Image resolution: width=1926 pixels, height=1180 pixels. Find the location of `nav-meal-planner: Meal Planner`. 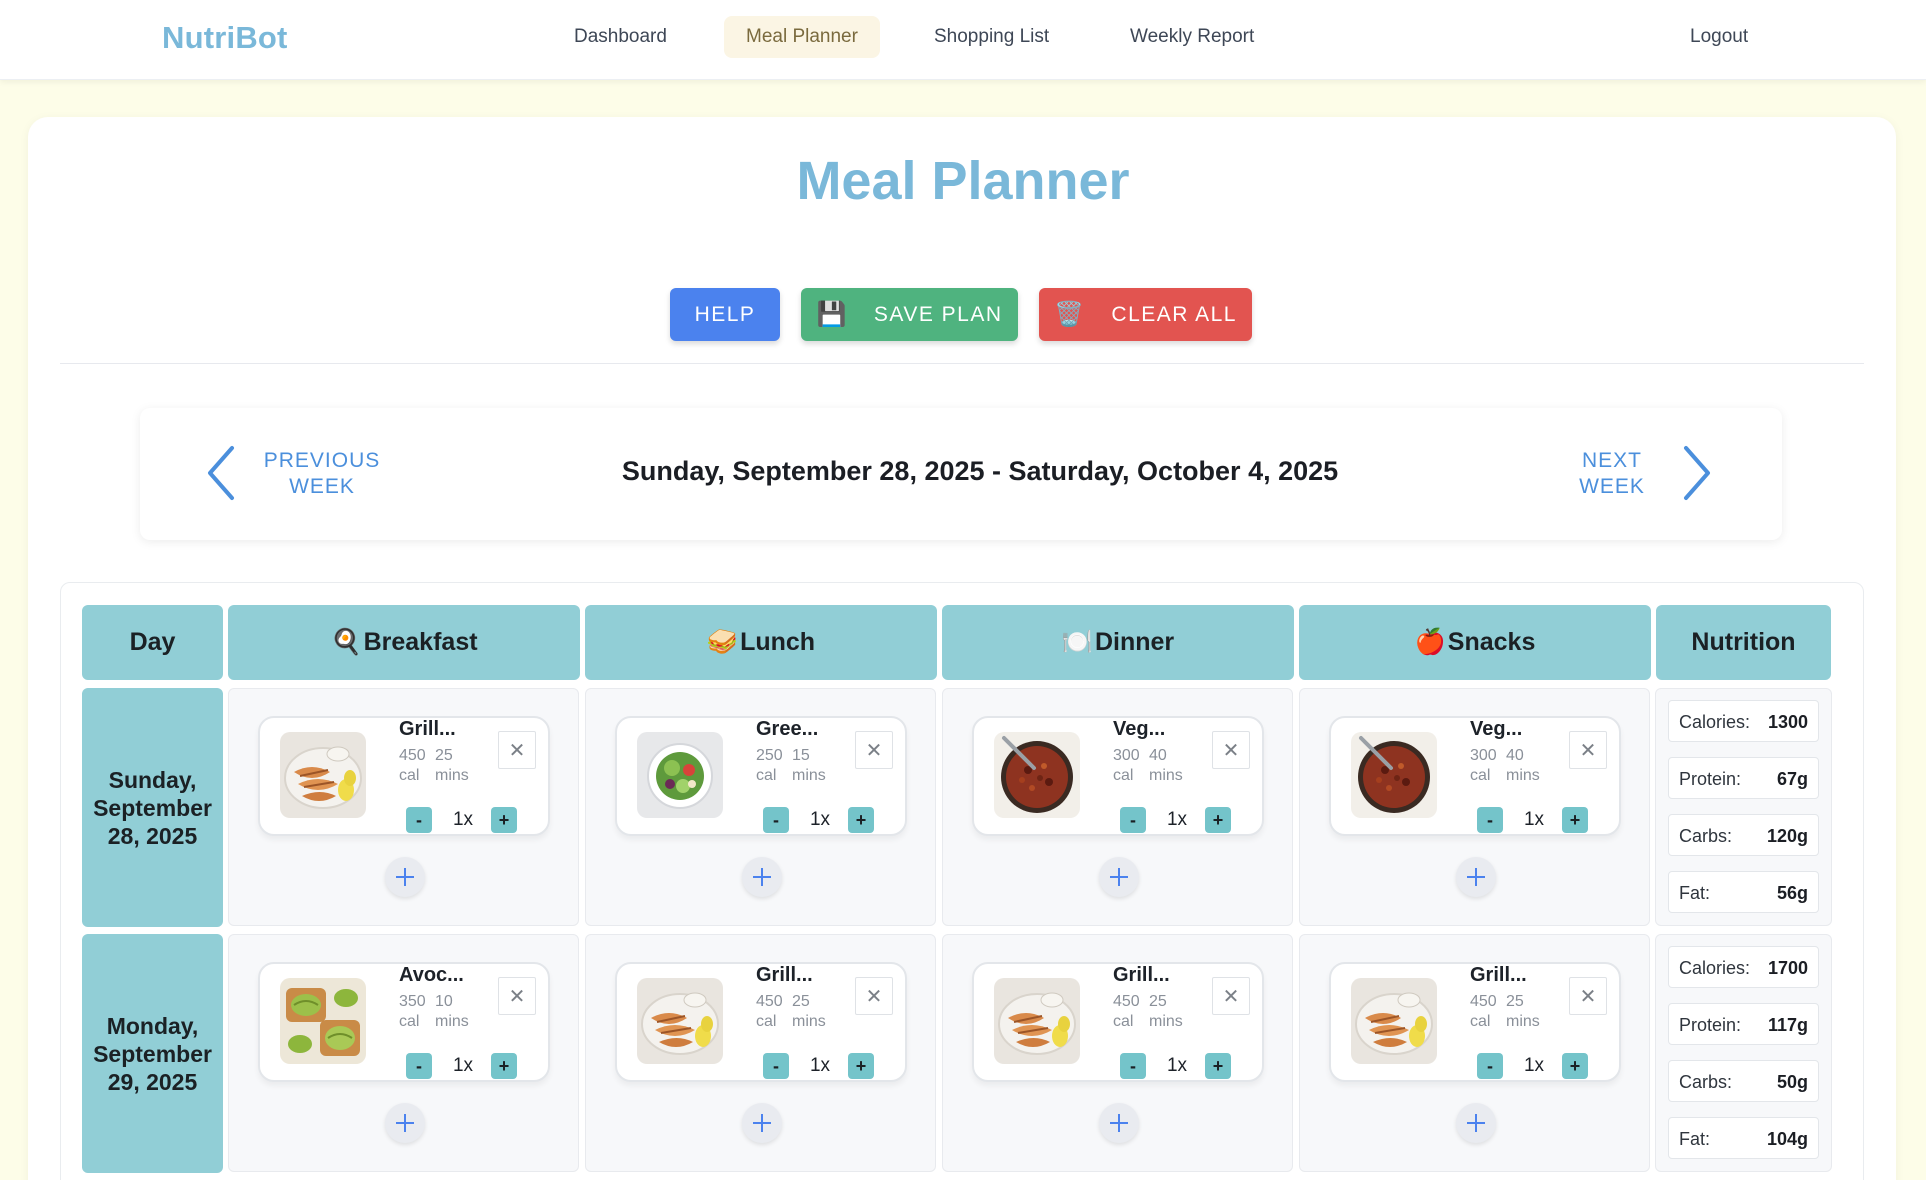

nav-meal-planner: Meal Planner is located at coordinates (802, 37).